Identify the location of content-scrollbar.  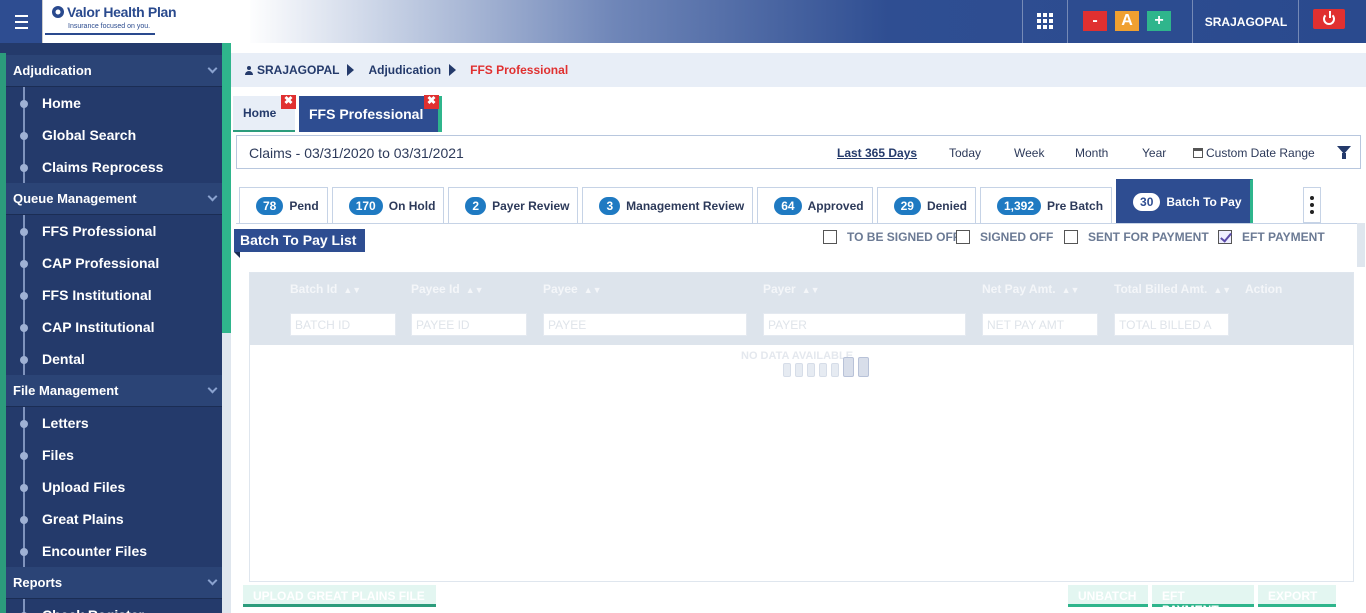
(1361, 245).